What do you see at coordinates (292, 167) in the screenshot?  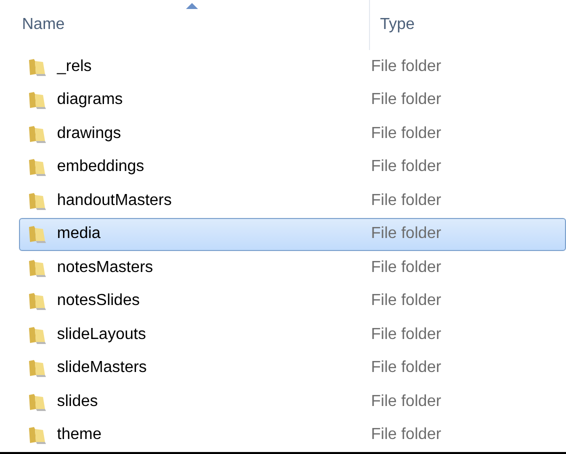 I see `folder-row: embeddings File folder` at bounding box center [292, 167].